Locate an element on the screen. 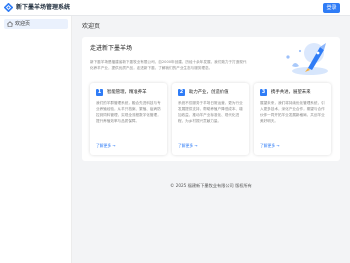  top-bar: 新下墨羊场管理系统 登录 is located at coordinates (175, 8).